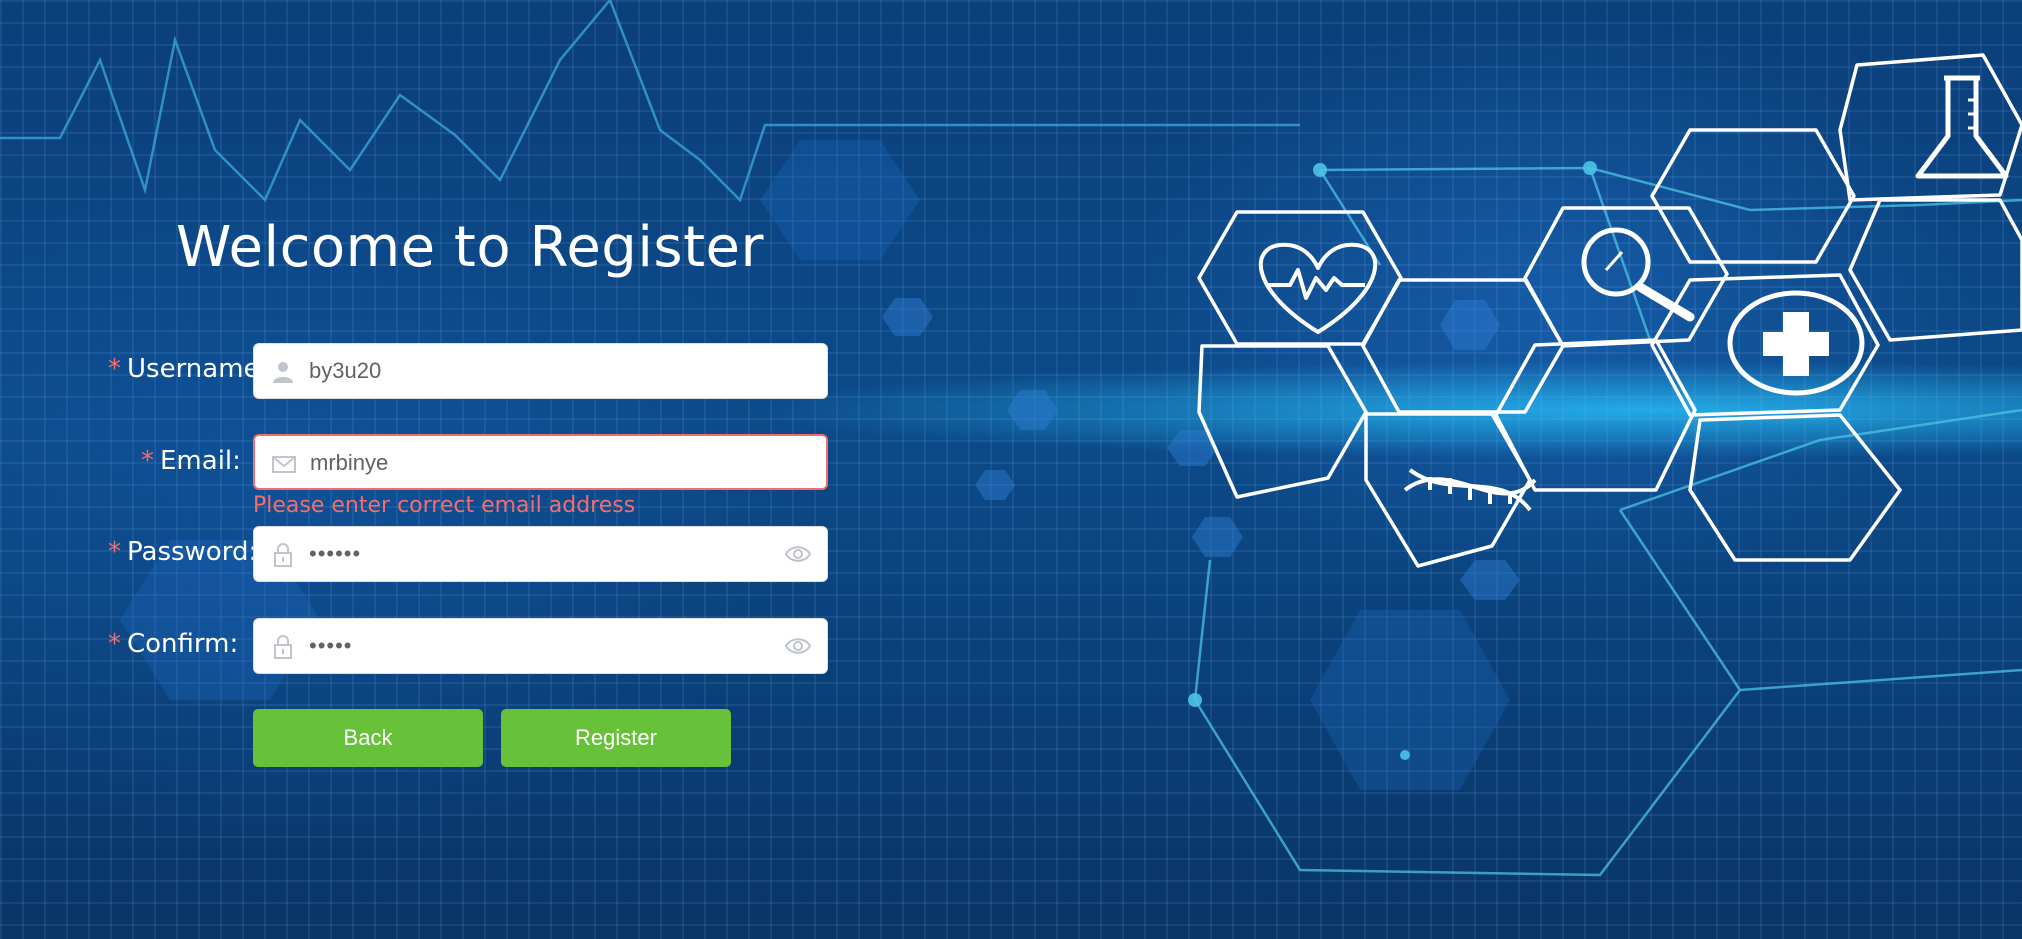  I want to click on password-label: * Password:, so click(182, 552).